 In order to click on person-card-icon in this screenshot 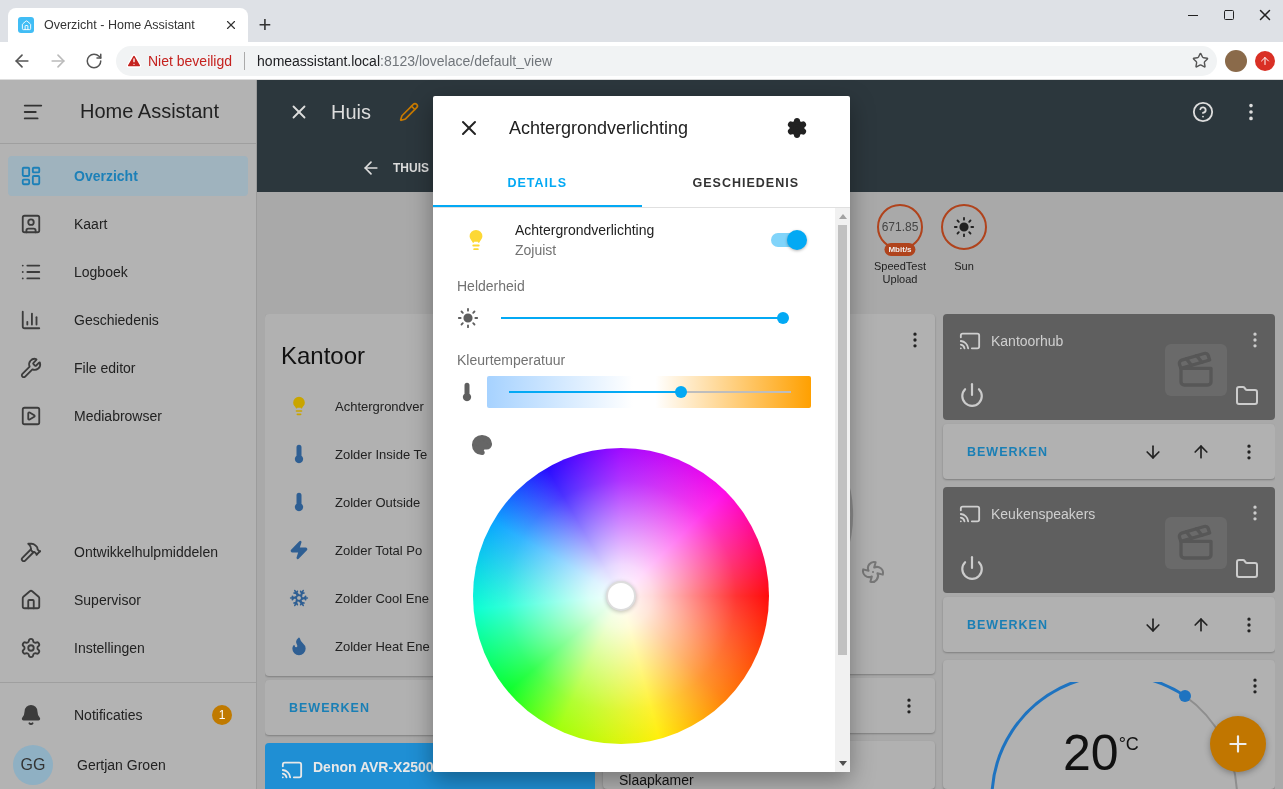, I will do `click(31, 224)`.